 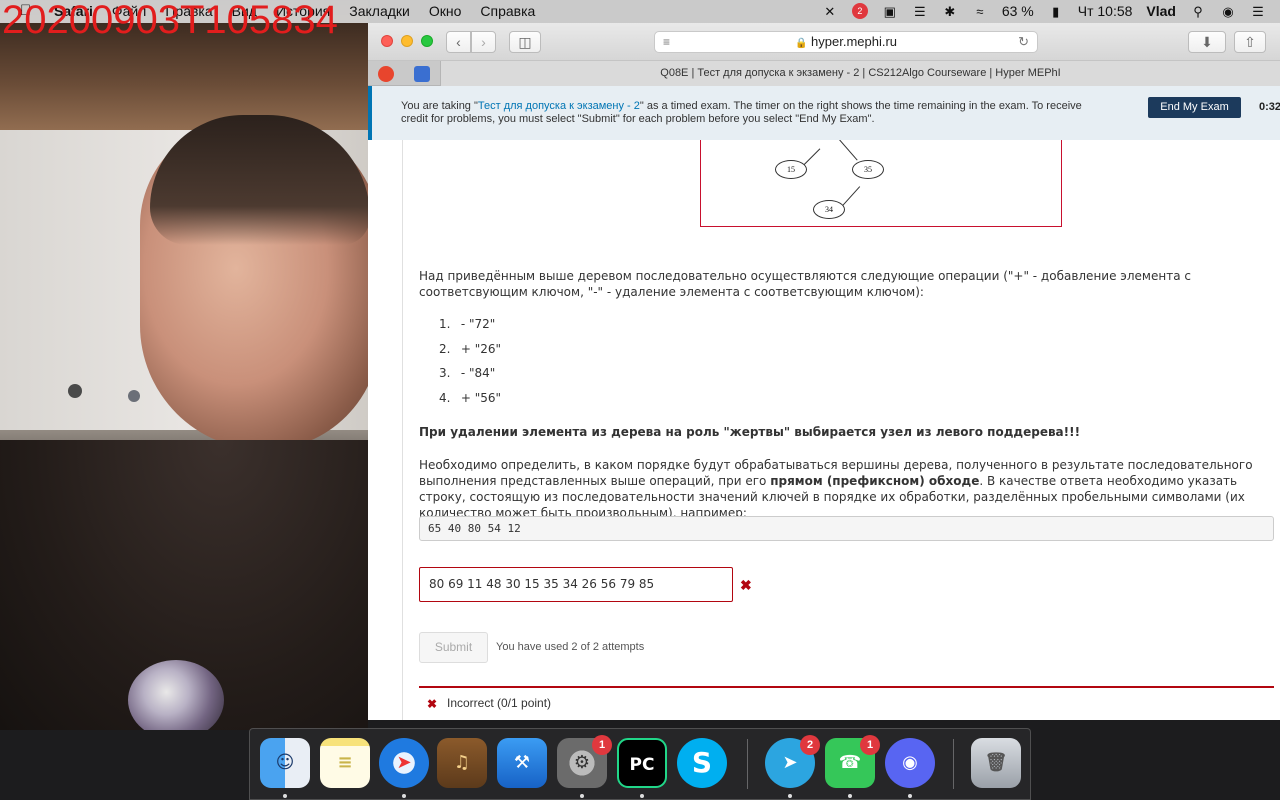 What do you see at coordinates (920, 11) in the screenshot?
I see `flag-icon: ☰` at bounding box center [920, 11].